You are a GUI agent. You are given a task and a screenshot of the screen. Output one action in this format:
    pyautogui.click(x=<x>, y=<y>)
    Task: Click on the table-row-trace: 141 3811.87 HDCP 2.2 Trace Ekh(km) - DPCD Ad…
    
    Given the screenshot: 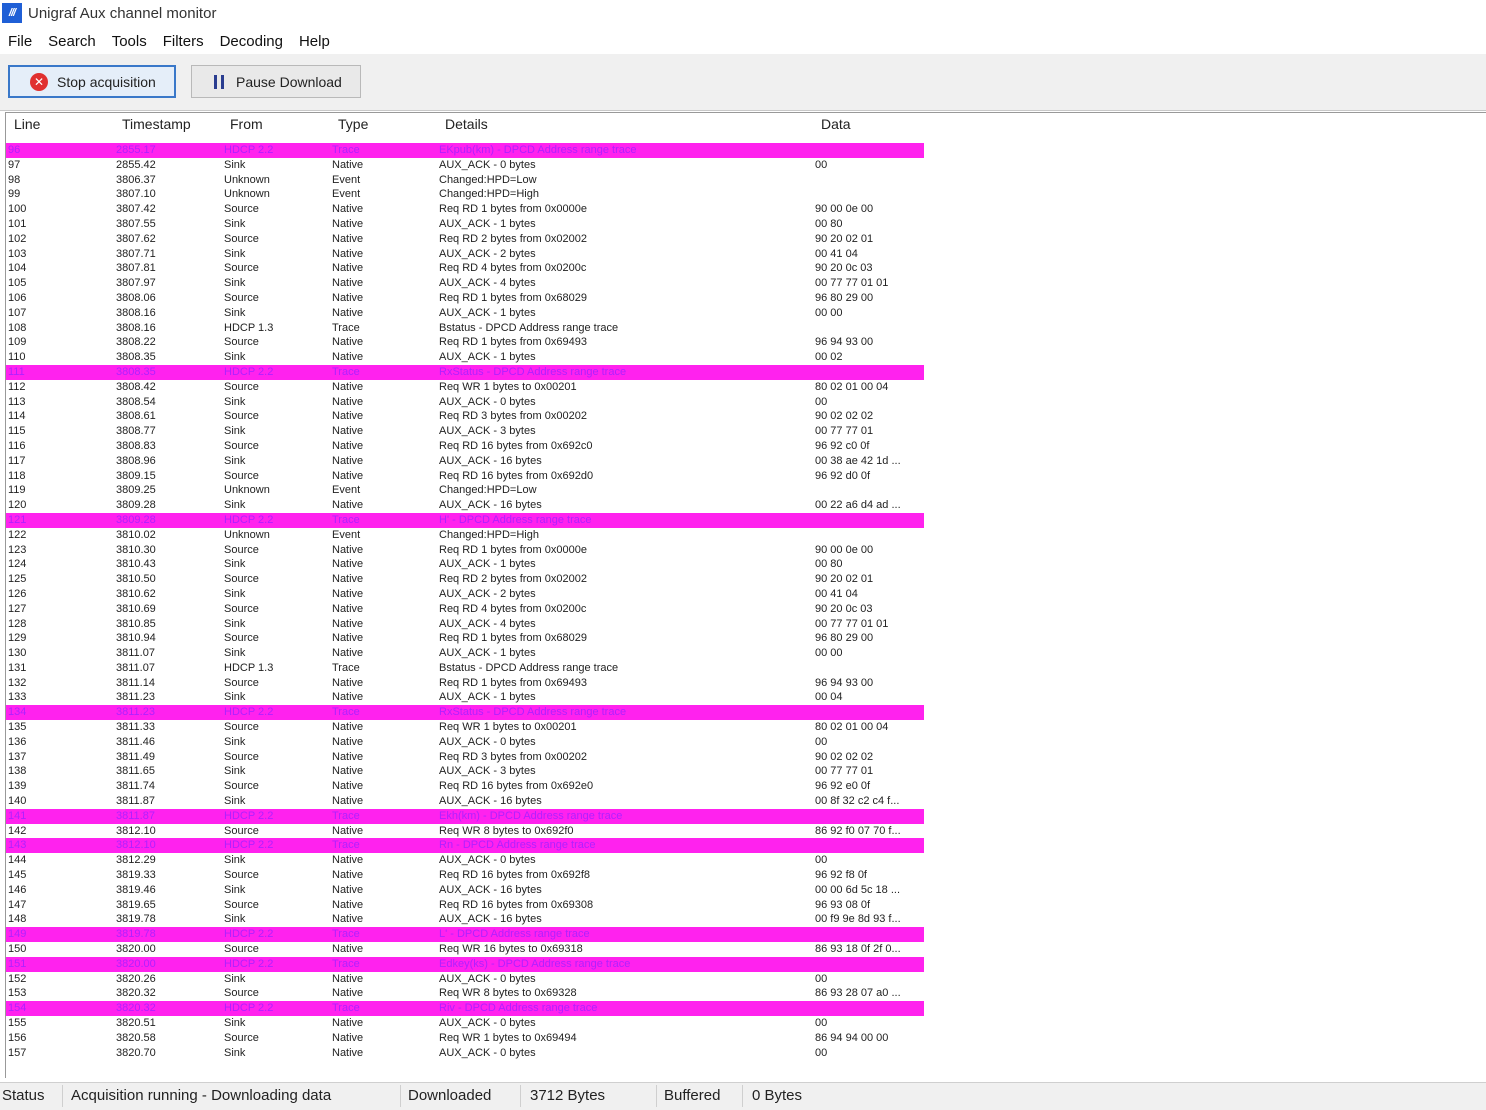 What is the action you would take?
    pyautogui.click(x=465, y=816)
    